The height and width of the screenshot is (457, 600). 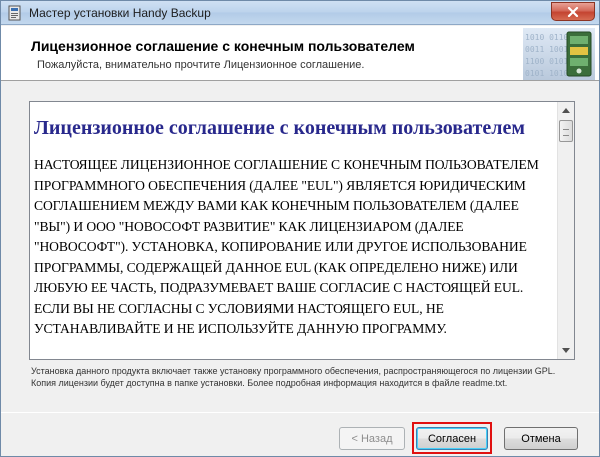 I want to click on footer-divider, so click(x=300, y=412).